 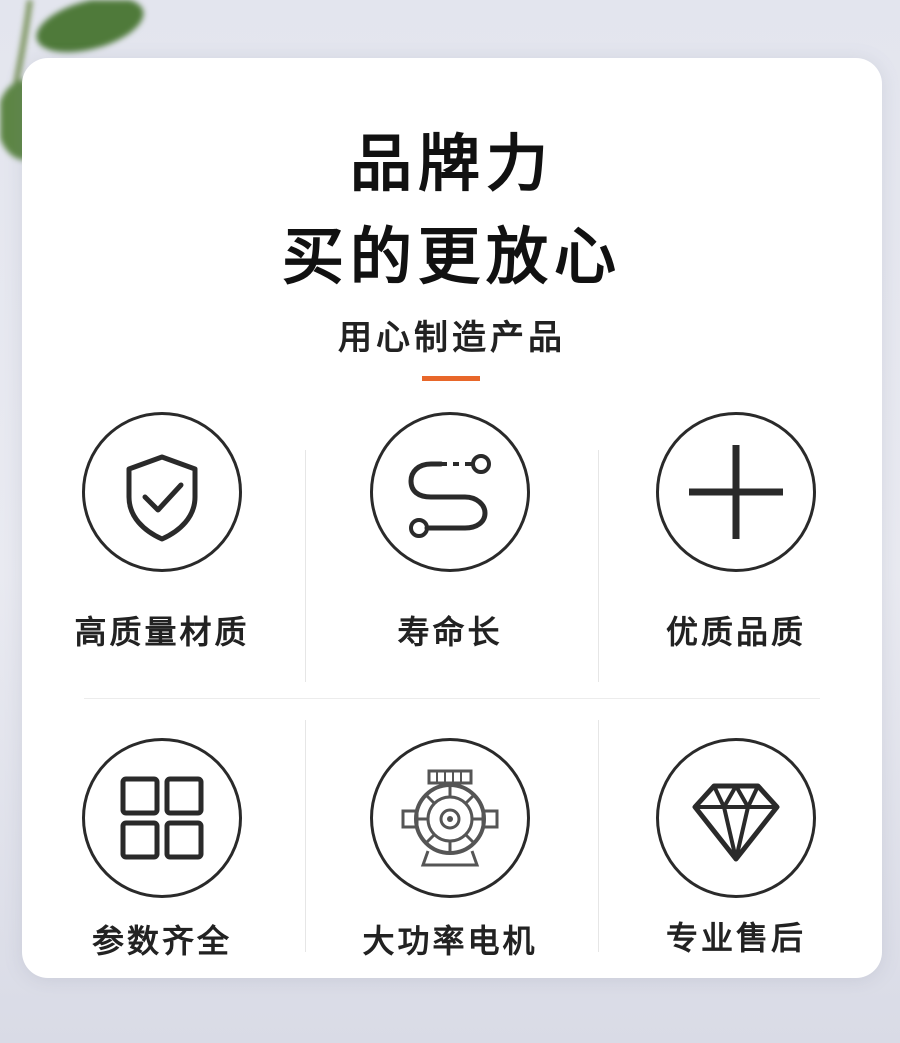 I want to click on feature-label: 大功率电机, so click(x=450, y=941).